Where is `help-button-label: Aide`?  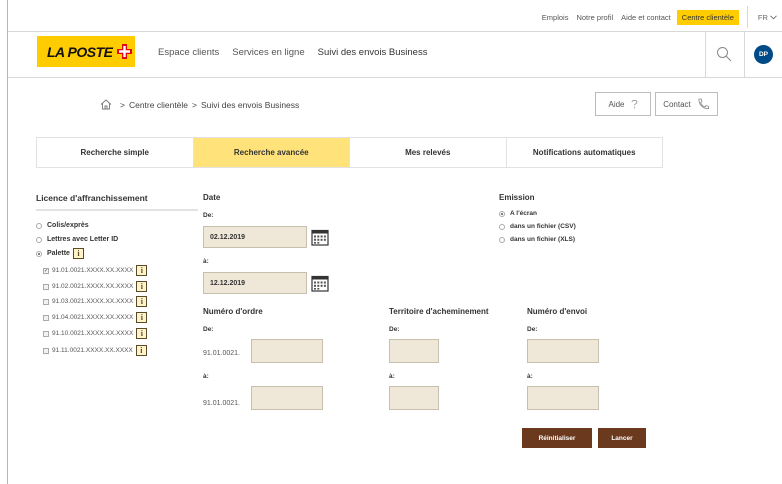
help-button-label: Aide is located at coordinates (616, 104).